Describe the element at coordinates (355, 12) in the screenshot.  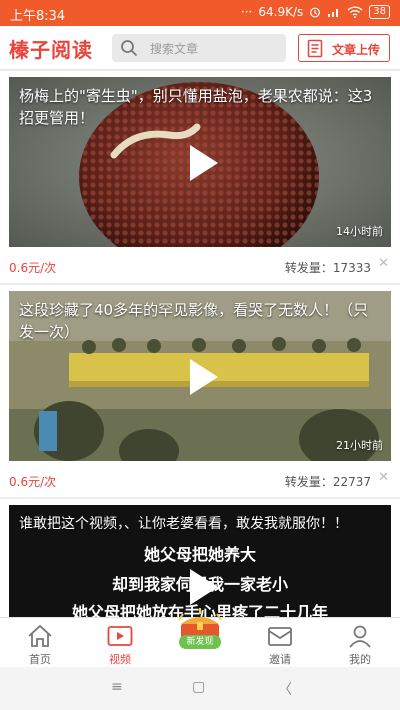
I see `wifi-icon` at that location.